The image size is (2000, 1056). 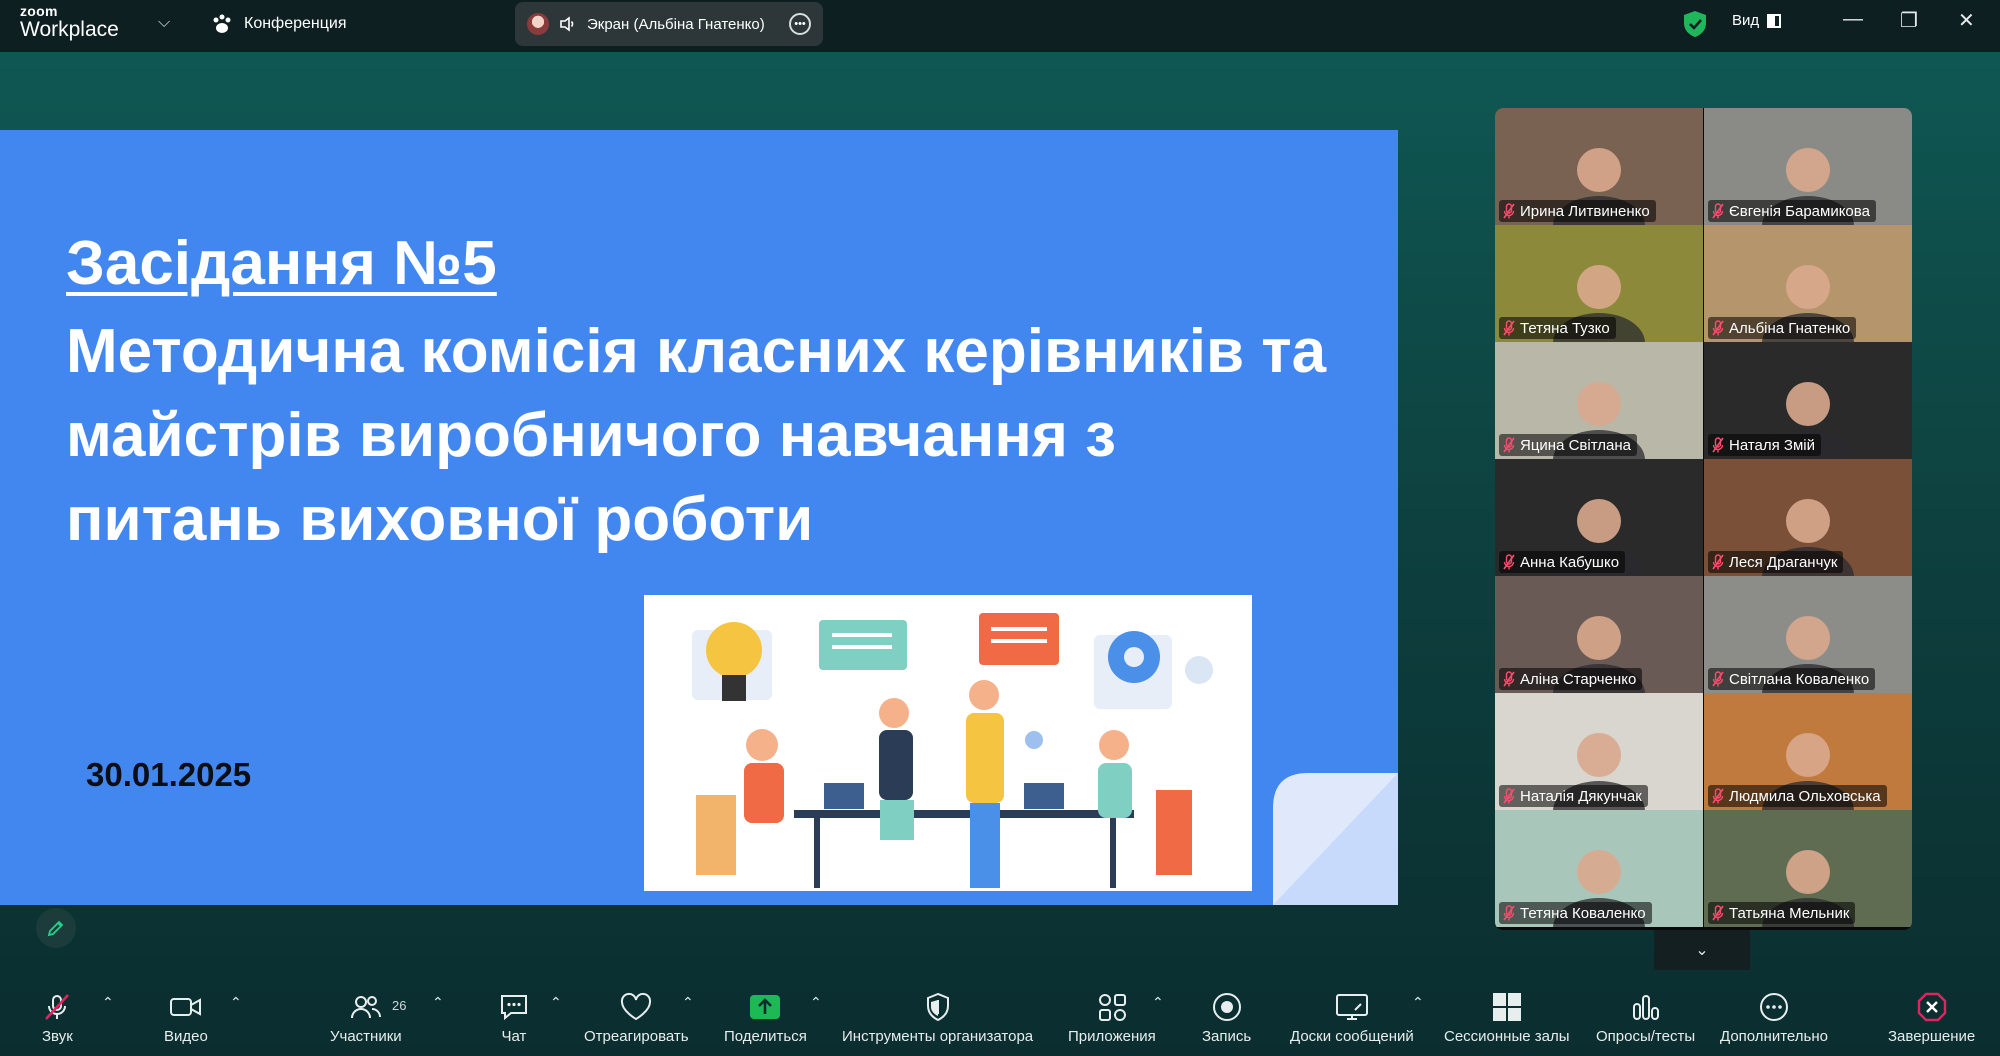 What do you see at coordinates (556, 1002) in the screenshot?
I see `chat-options-chevron-icon: ⌃` at bounding box center [556, 1002].